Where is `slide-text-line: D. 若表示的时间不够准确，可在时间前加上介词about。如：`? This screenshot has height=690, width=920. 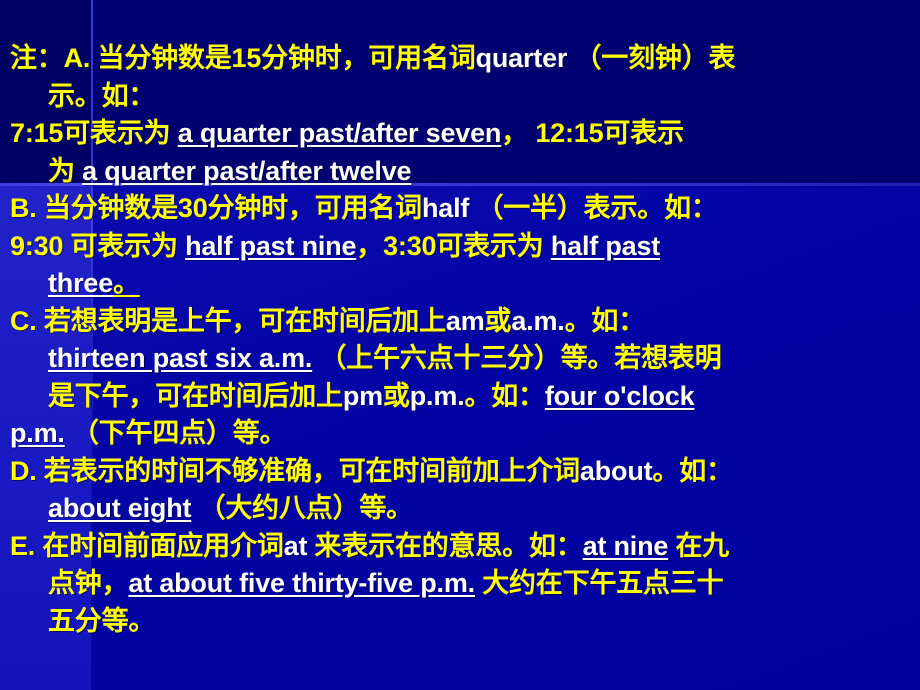
slide-text-line: D. 若表示的时间不够准确，可在时间前加上介词about。如： is located at coordinates (461, 472).